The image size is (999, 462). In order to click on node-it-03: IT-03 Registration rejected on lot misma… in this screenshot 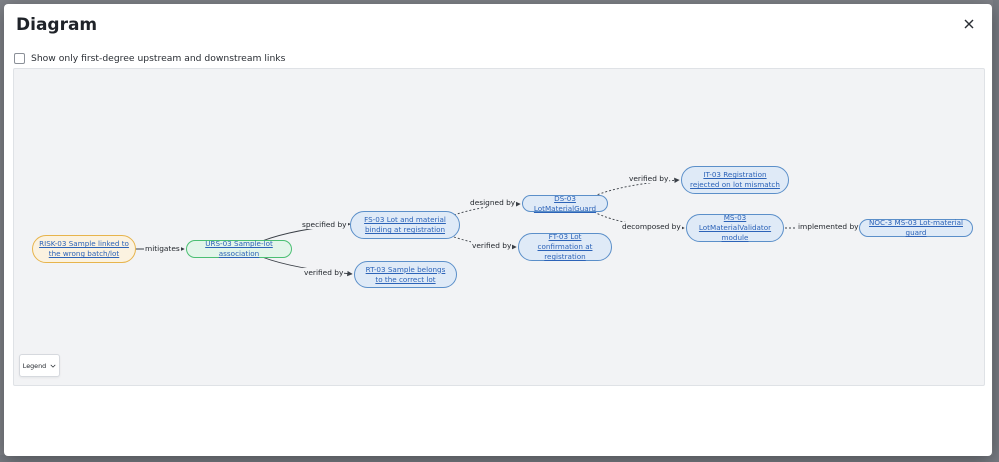, I will do `click(735, 180)`.